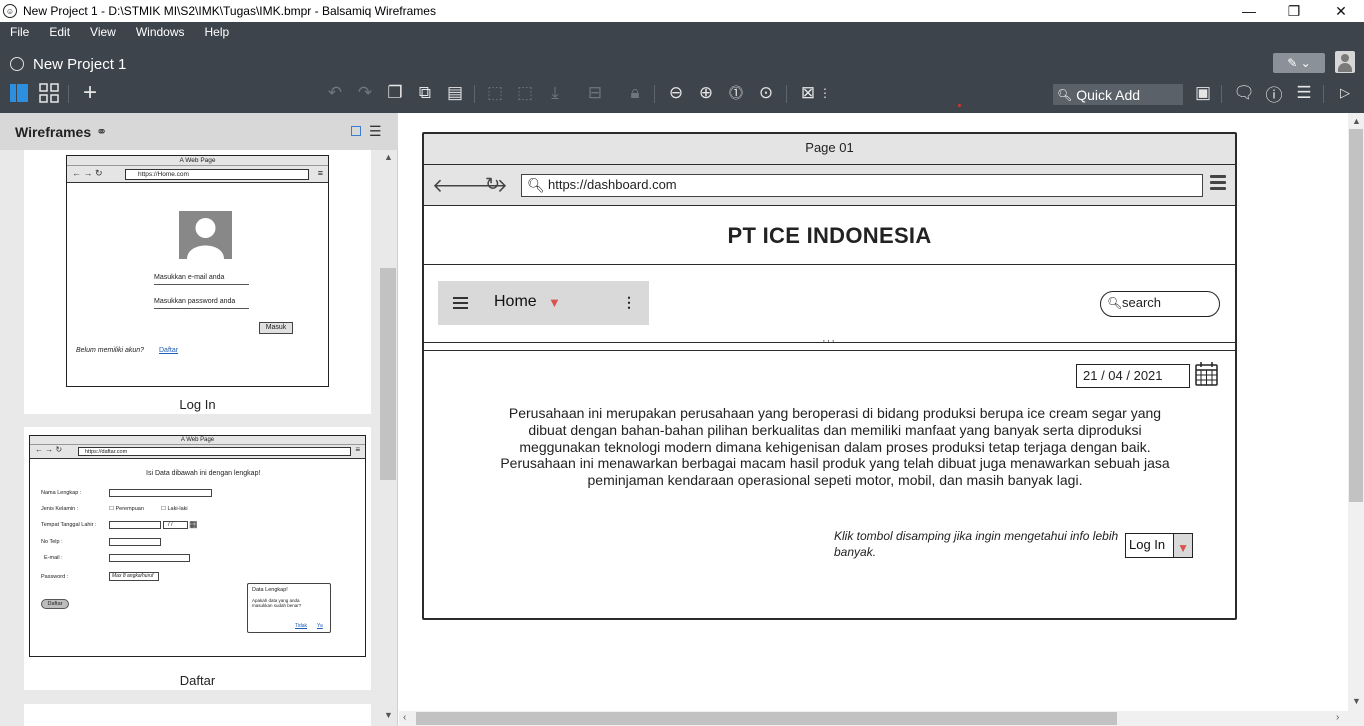 The height and width of the screenshot is (726, 1364). What do you see at coordinates (174, 509) in the screenshot?
I see `mini-gender-male: ☐ Laki-laki` at bounding box center [174, 509].